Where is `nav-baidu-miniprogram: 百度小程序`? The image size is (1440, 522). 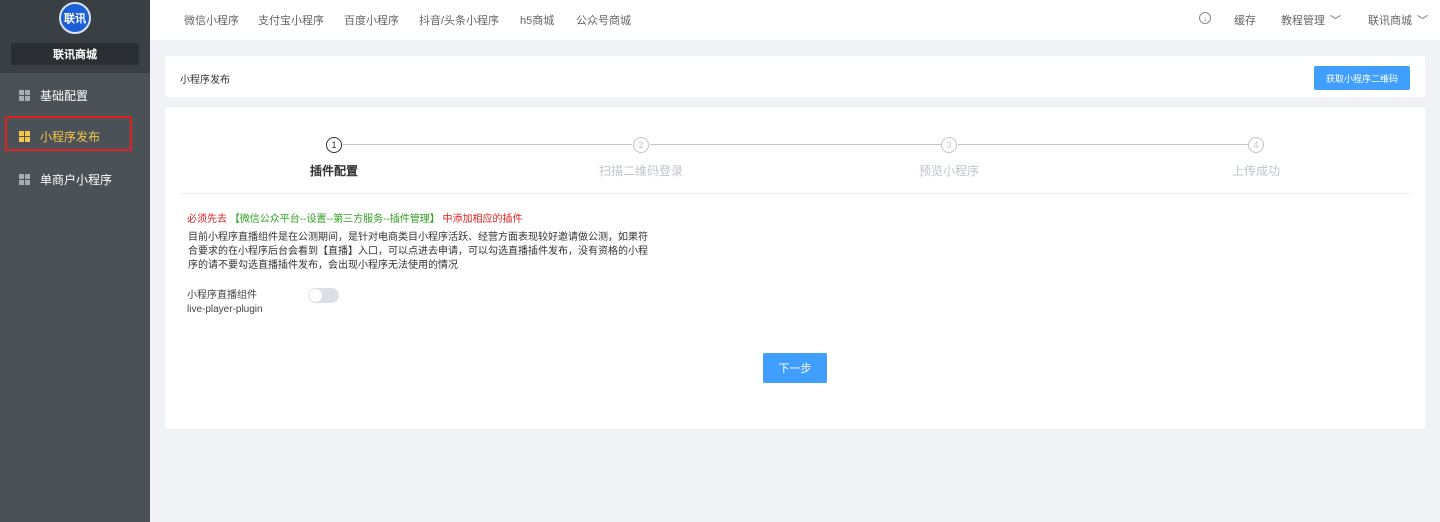
nav-baidu-miniprogram: 百度小程序 is located at coordinates (371, 20).